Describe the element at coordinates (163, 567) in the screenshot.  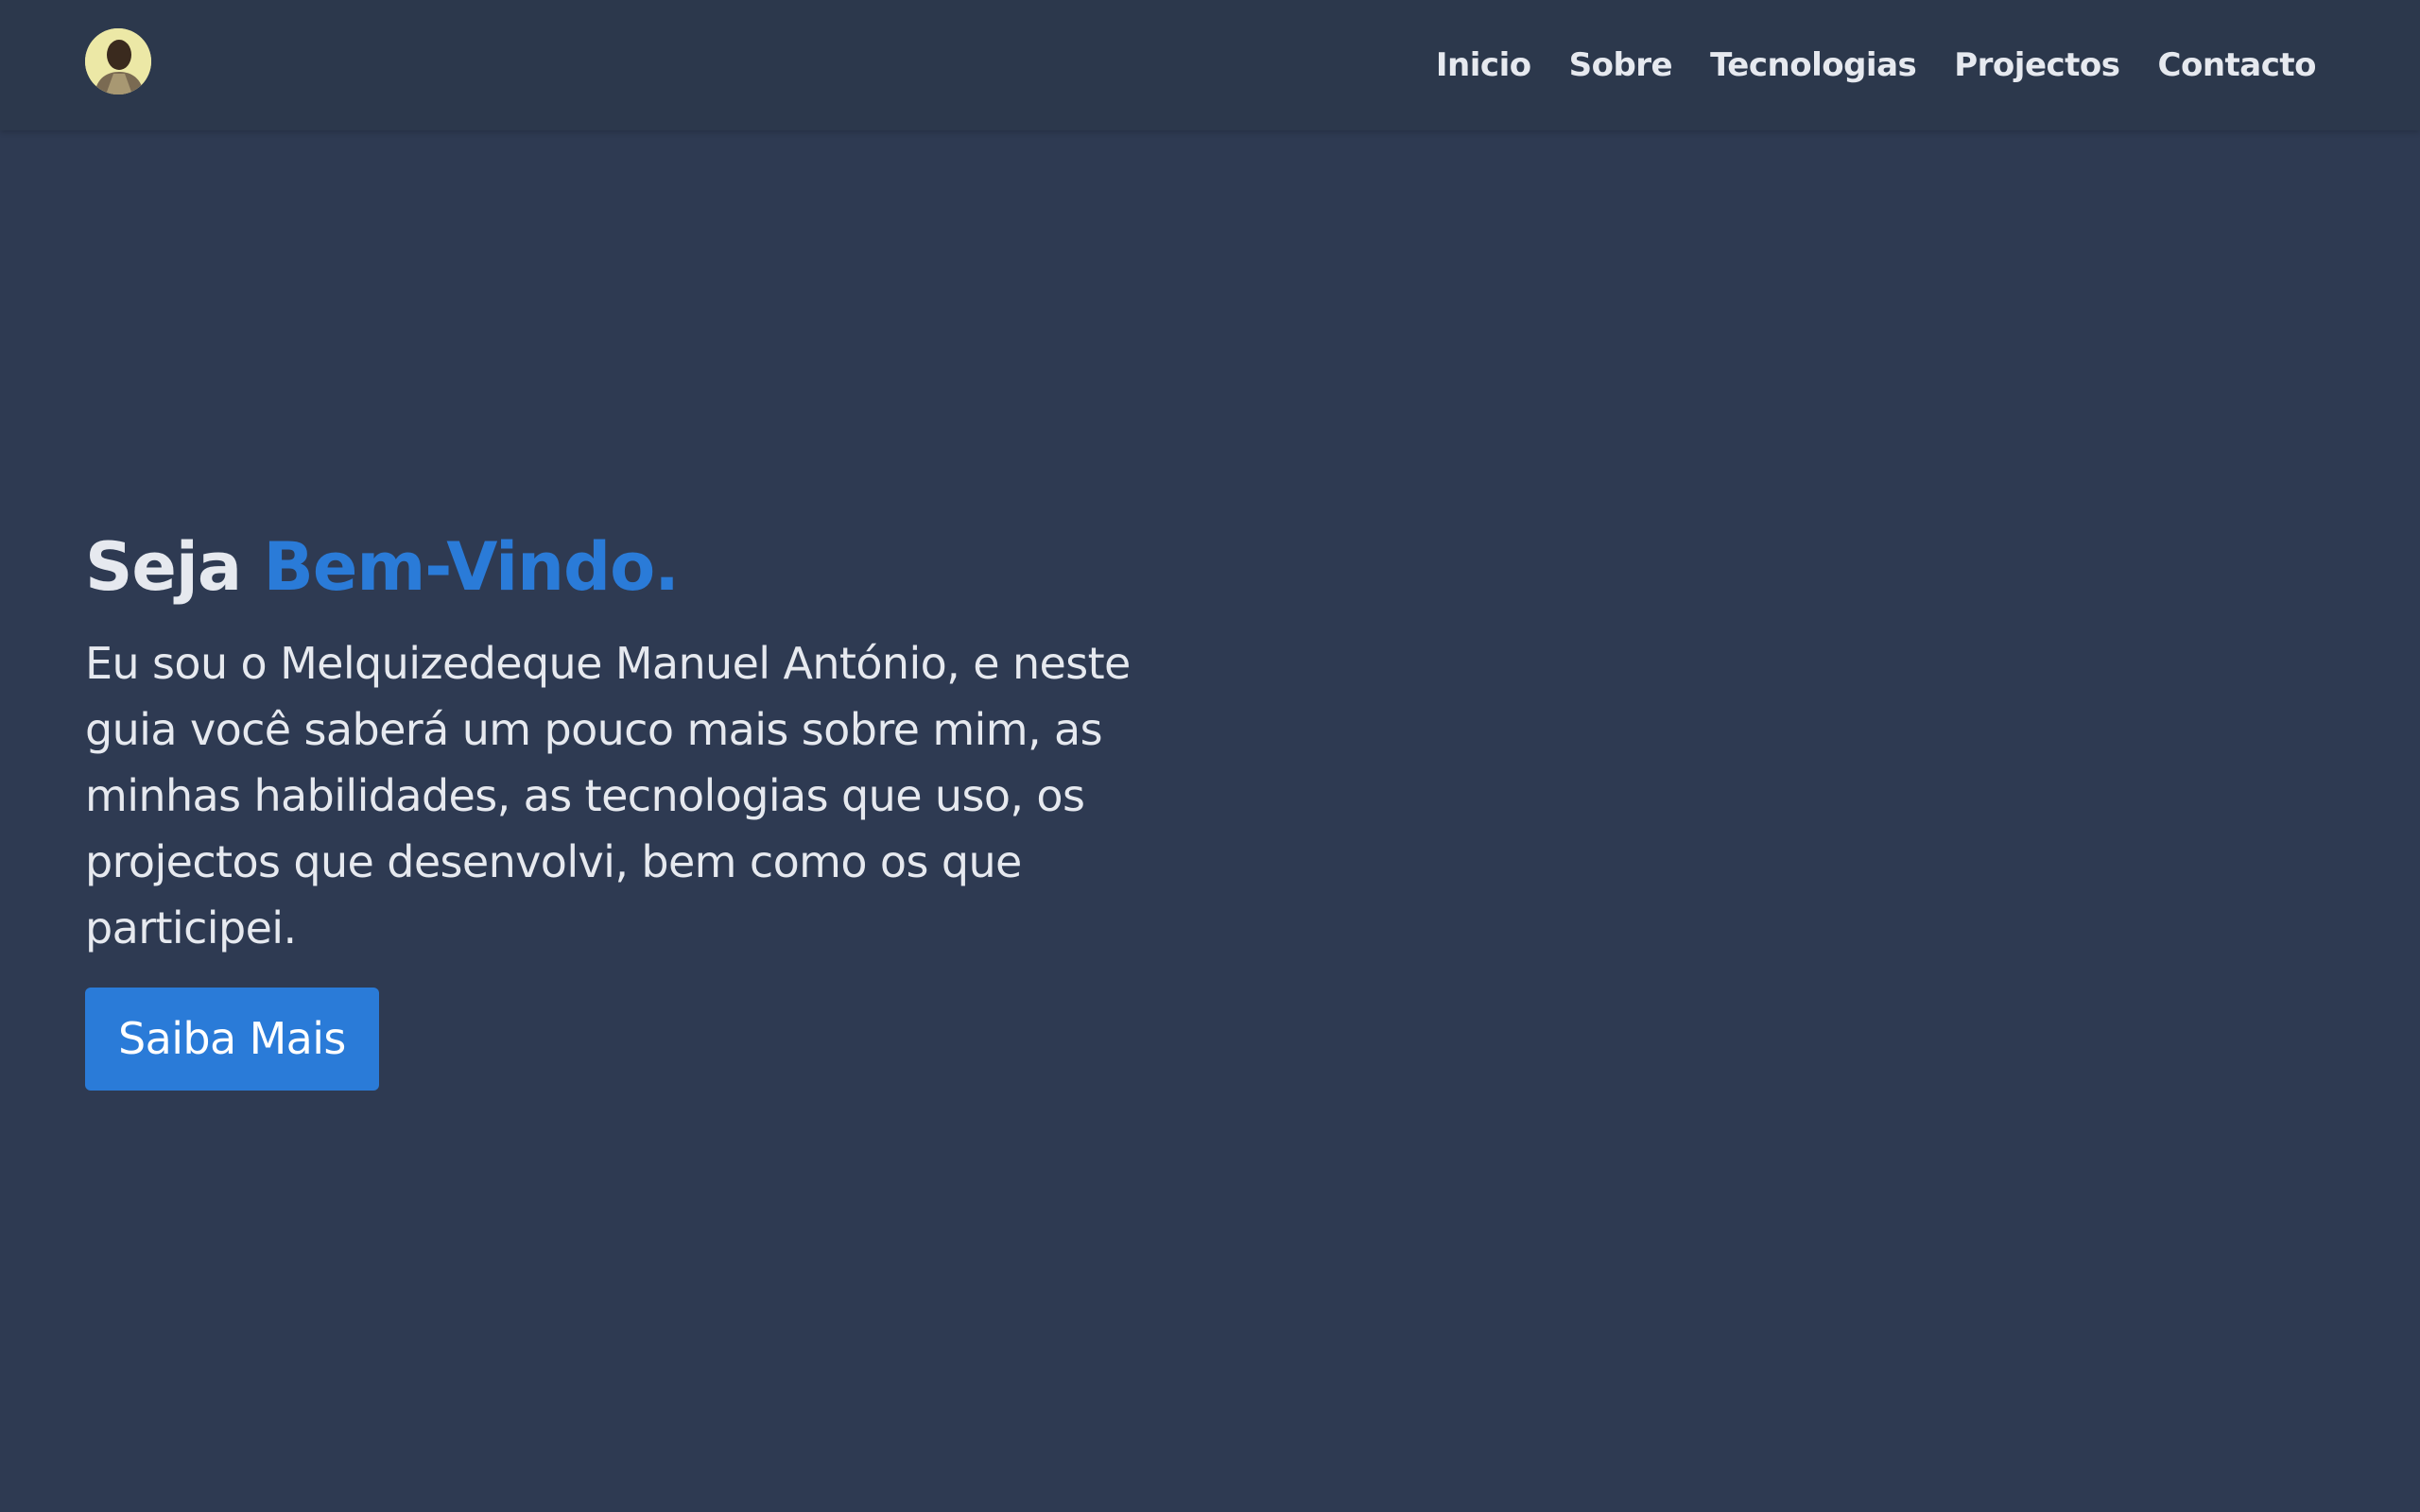
I see `hero-title-prefix: Seja` at that location.